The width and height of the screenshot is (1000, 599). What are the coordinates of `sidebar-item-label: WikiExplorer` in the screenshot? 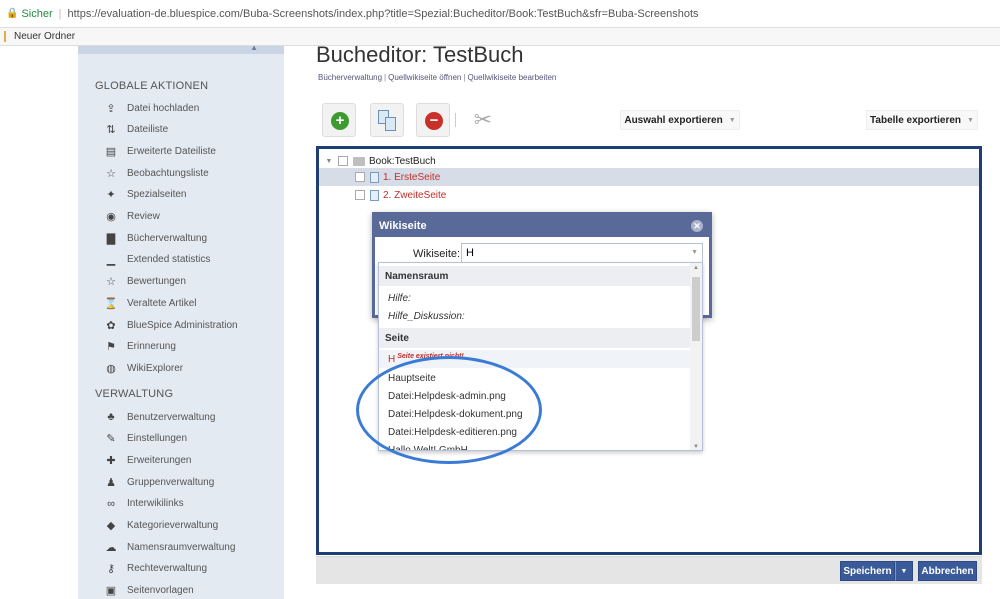 It's located at (155, 368).